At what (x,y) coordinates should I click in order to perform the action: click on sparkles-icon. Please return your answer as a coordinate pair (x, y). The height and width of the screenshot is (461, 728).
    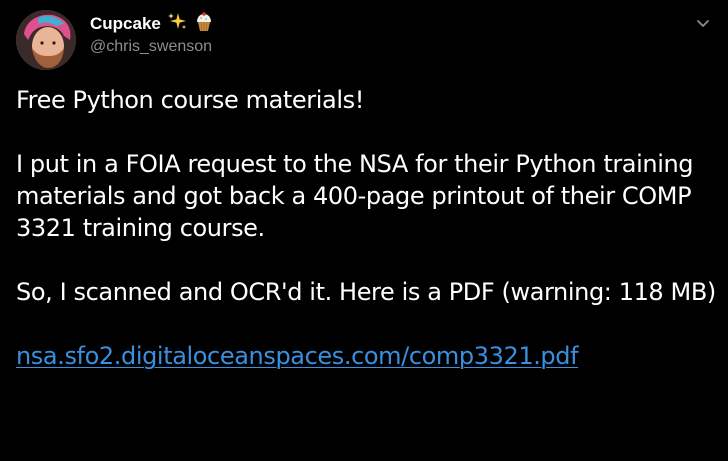
    Looking at the image, I should click on (177, 24).